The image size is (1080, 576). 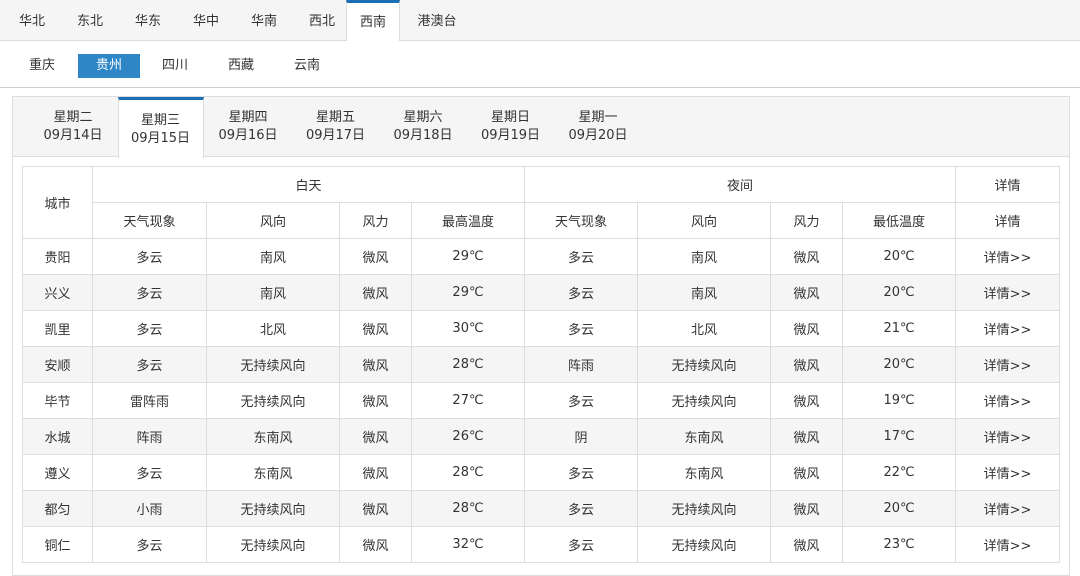 What do you see at coordinates (73, 127) in the screenshot?
I see `day-tab: 星期二 09月14日` at bounding box center [73, 127].